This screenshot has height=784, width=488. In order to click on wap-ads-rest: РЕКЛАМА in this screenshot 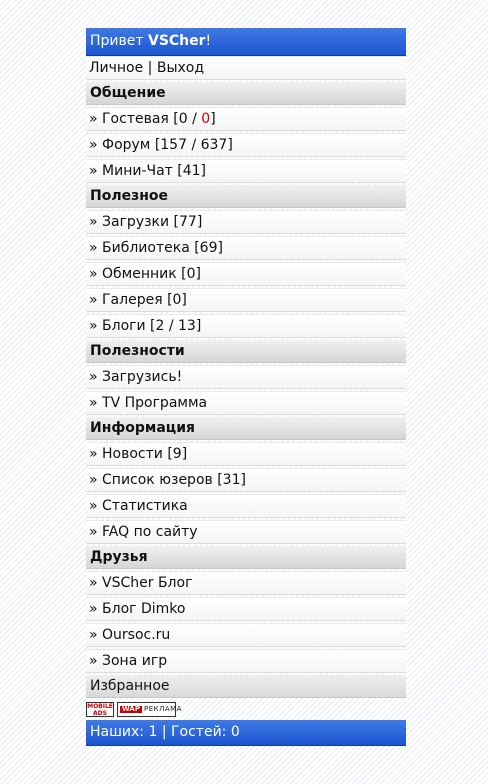, I will do `click(162, 708)`.